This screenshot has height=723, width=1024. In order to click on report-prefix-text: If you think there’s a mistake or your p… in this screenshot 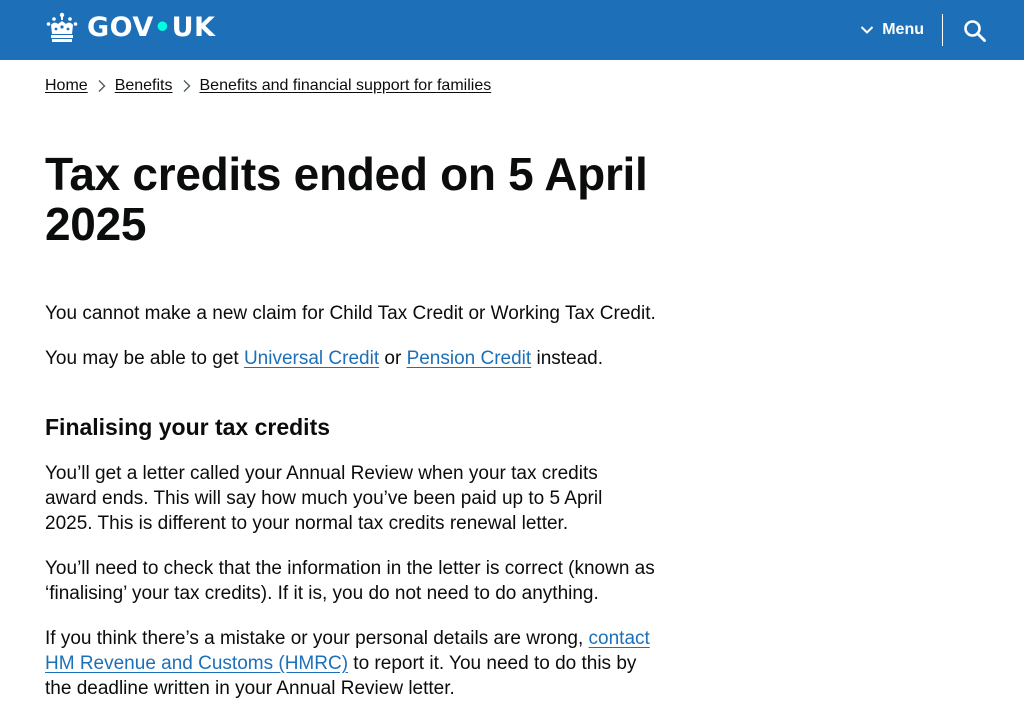, I will do `click(317, 638)`.